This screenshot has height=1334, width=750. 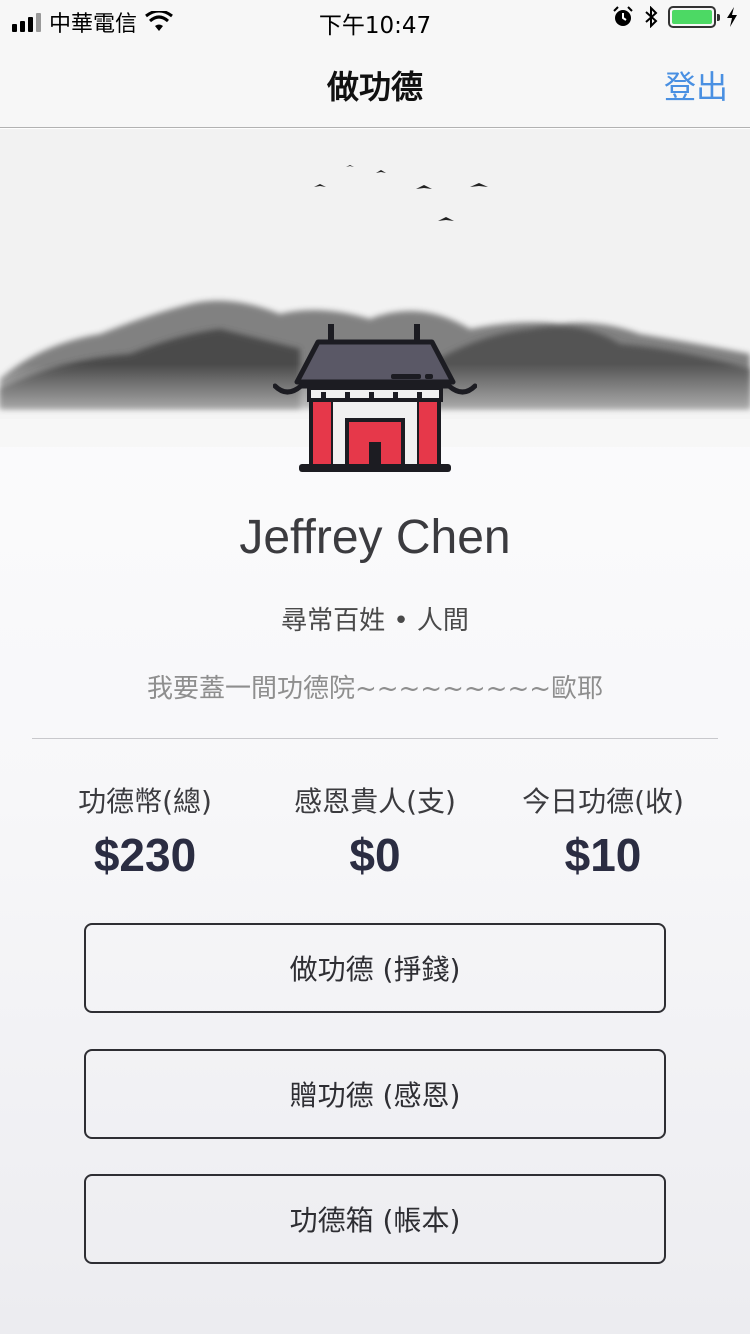 What do you see at coordinates (375, 1094) in the screenshot?
I see `give-merit-button: 贈功德 (感恩)` at bounding box center [375, 1094].